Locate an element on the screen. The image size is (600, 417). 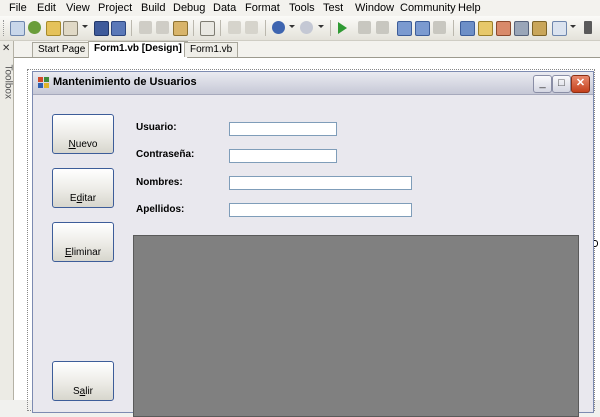
pause-icon is located at coordinates (364, 27).